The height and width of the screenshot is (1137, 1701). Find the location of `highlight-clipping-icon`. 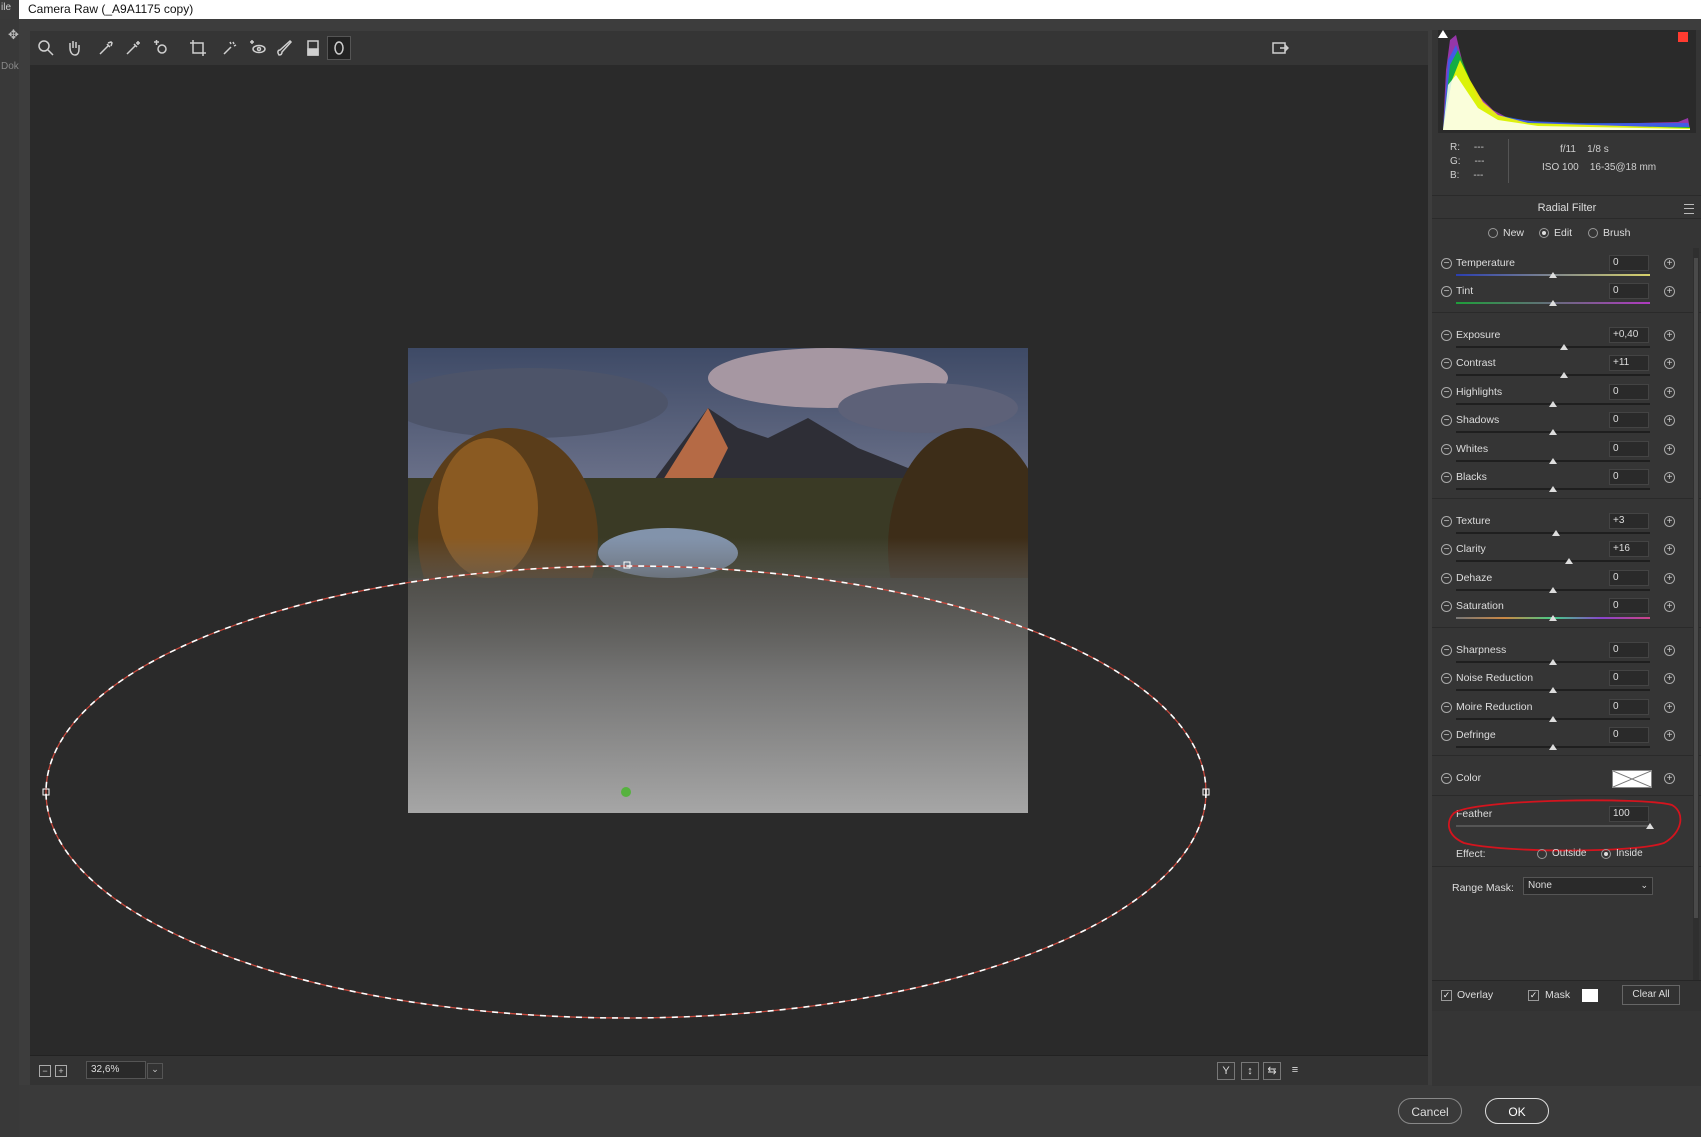

highlight-clipping-icon is located at coordinates (1683, 37).